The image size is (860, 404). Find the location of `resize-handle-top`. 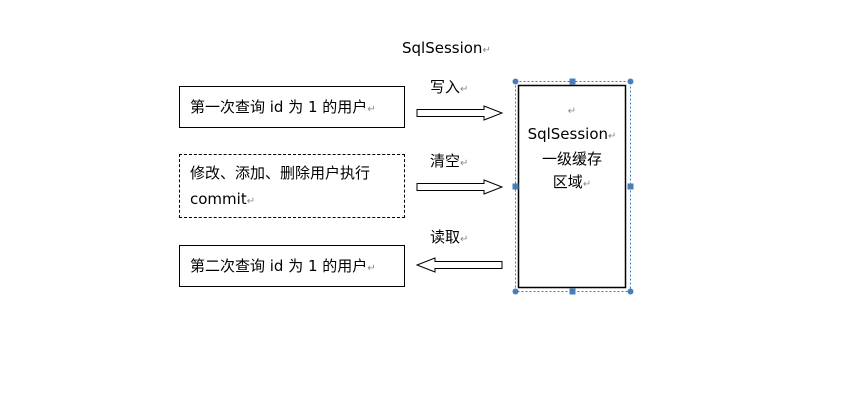

resize-handle-top is located at coordinates (572, 81).